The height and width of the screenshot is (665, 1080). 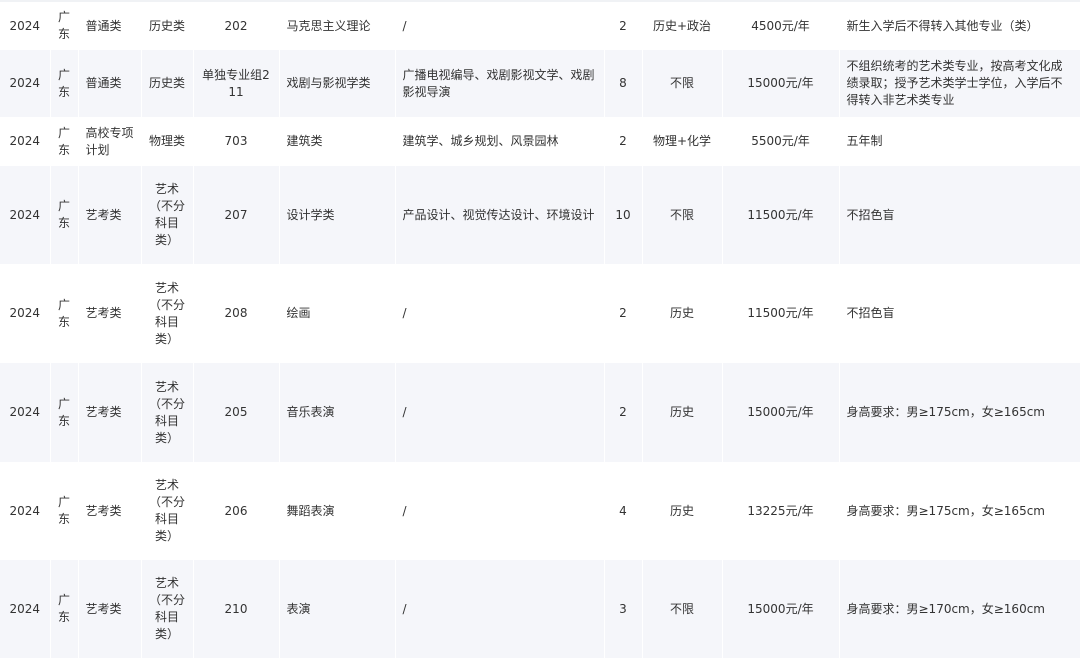 What do you see at coordinates (236, 83) in the screenshot?
I see `group-cell: 单独专业组211` at bounding box center [236, 83].